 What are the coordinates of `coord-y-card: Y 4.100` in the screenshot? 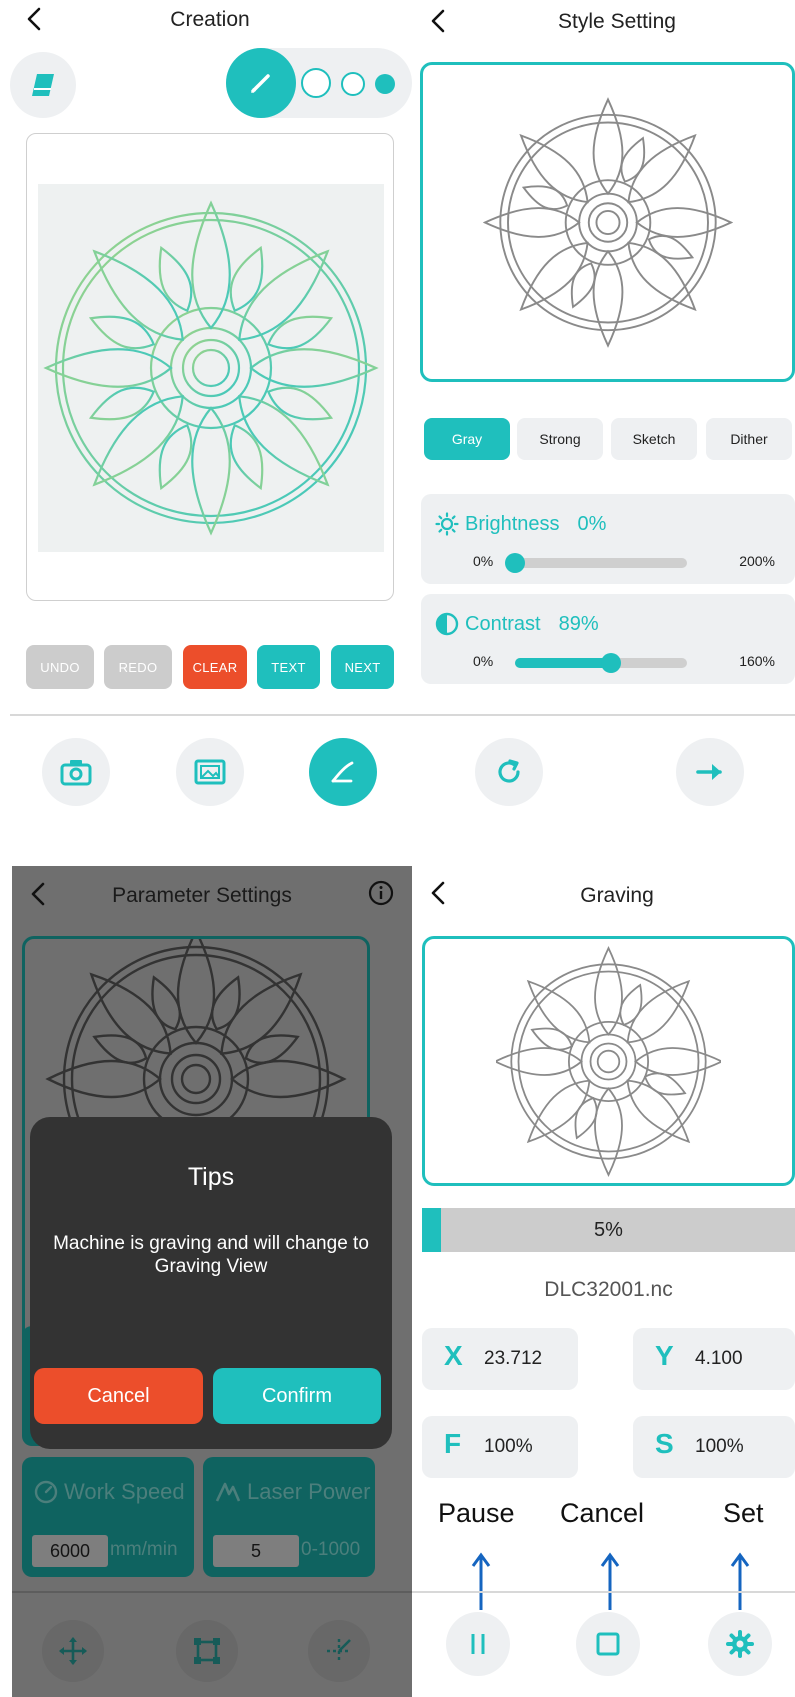 It's located at (714, 1359).